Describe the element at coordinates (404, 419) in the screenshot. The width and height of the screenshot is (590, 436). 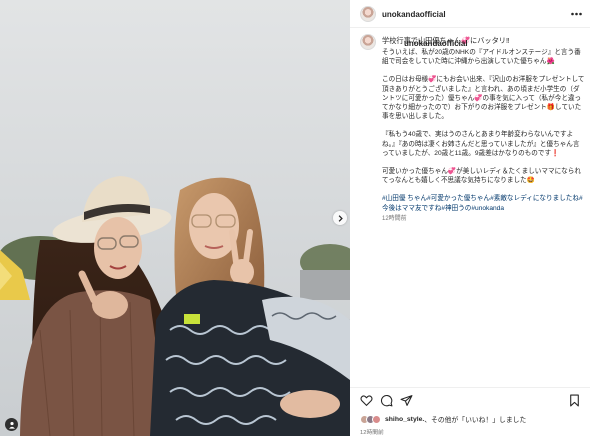
I see `liker-username: shiho_style.` at that location.